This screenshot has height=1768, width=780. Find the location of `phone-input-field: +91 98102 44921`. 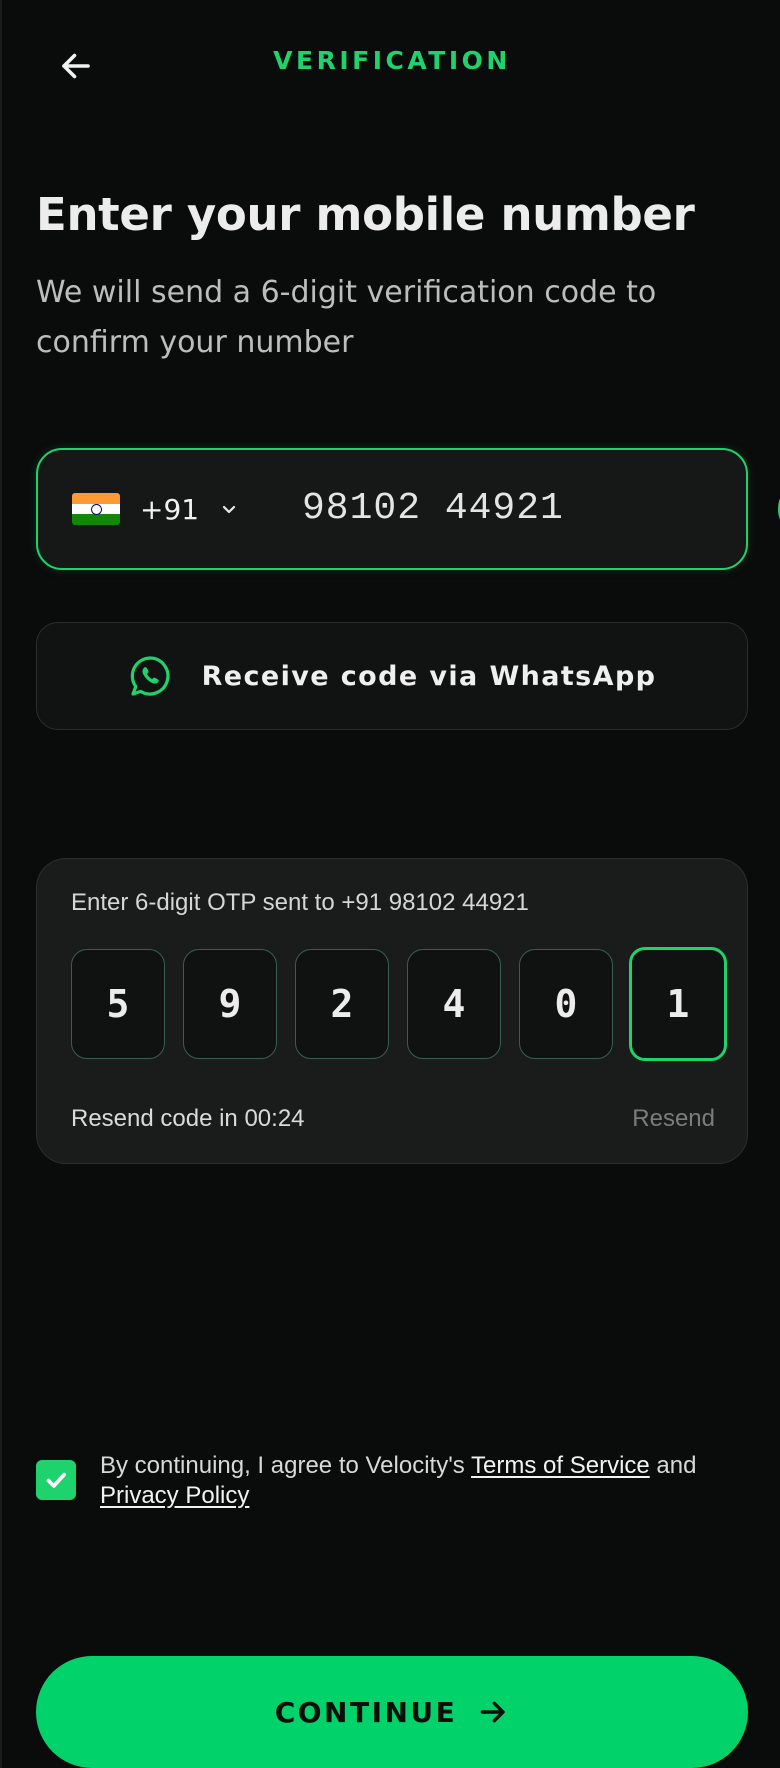

phone-input-field: +91 98102 44921 is located at coordinates (392, 509).